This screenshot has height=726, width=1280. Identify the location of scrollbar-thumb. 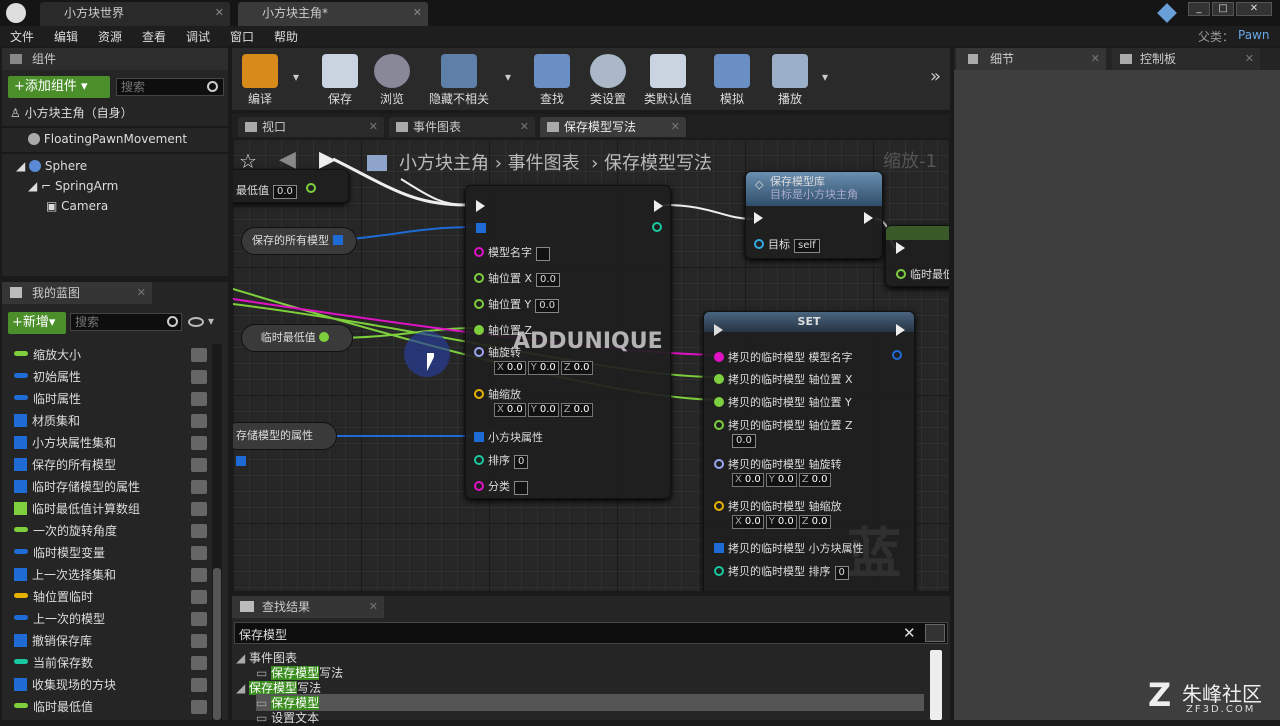
(217, 644).